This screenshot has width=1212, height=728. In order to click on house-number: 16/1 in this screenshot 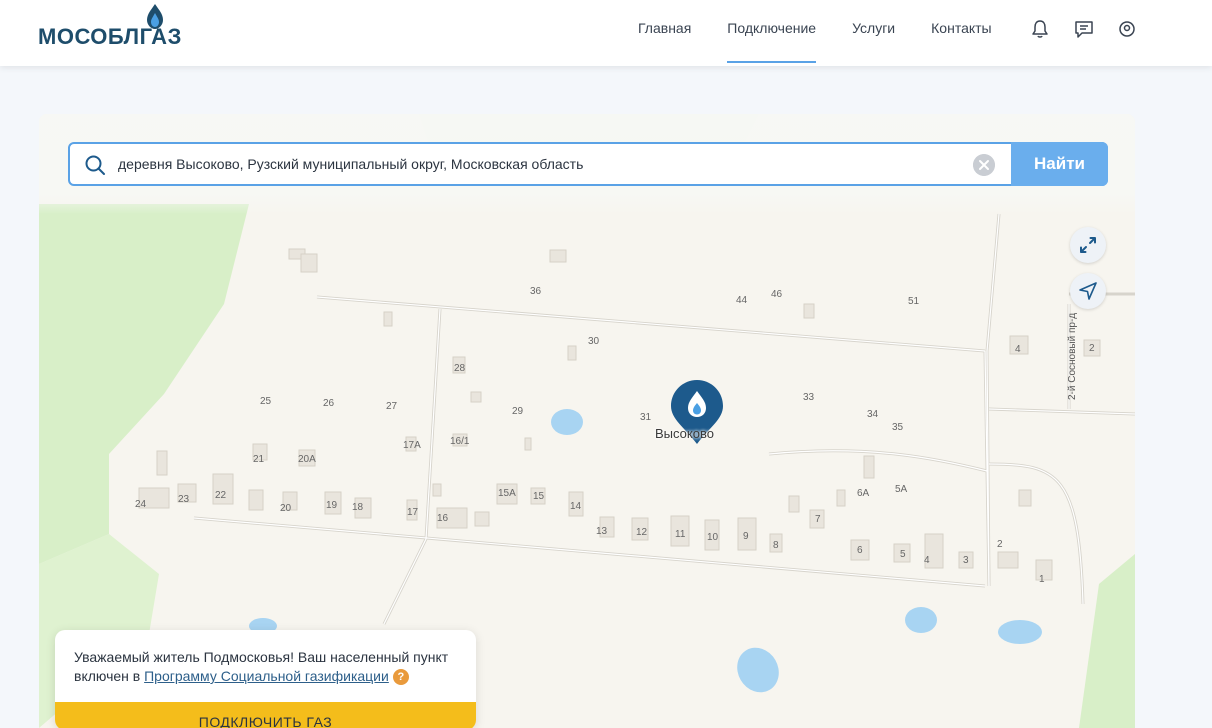, I will do `click(460, 441)`.